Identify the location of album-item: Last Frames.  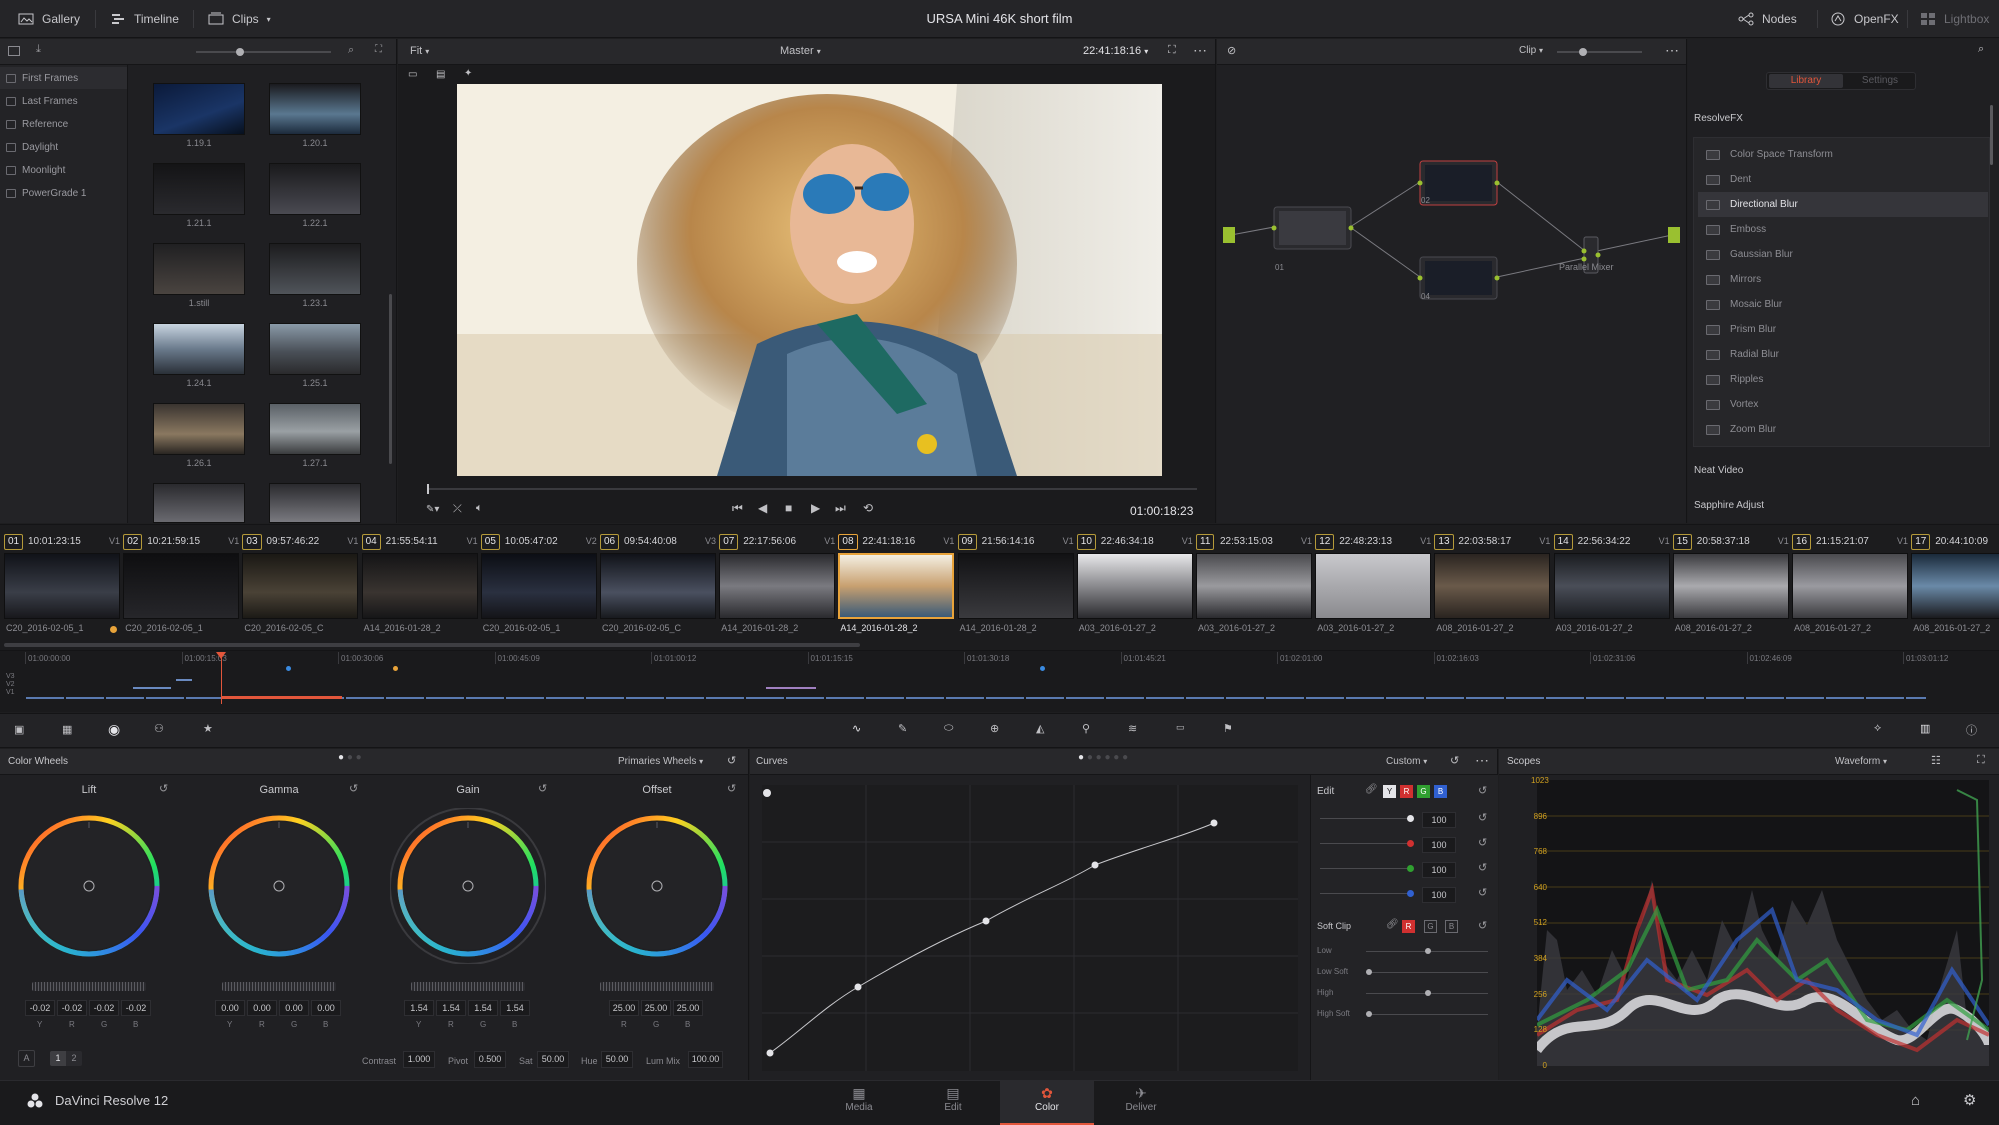
(63, 101).